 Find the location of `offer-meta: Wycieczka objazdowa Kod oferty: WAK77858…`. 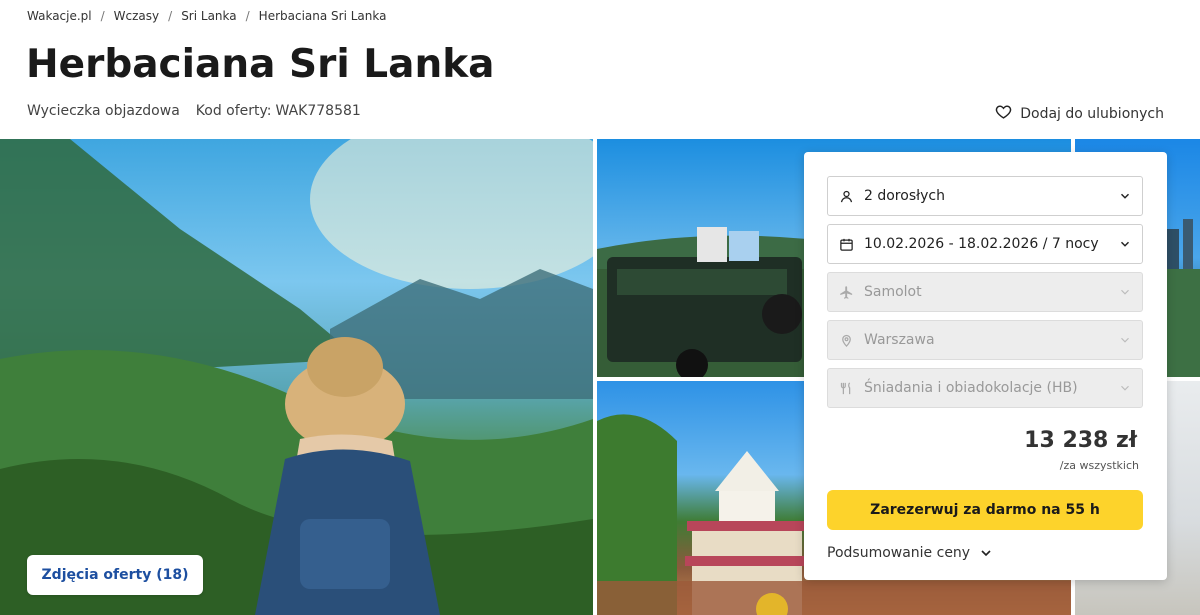

offer-meta: Wycieczka objazdowa Kod oferty: WAK77858… is located at coordinates (194, 111).